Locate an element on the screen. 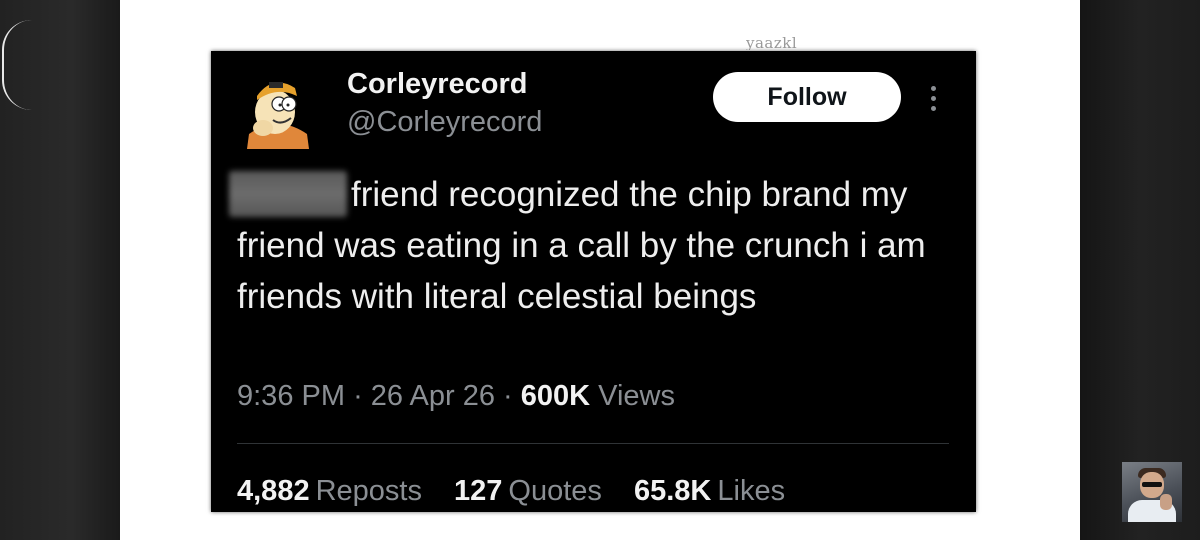 This screenshot has height=540, width=1200. views-label: Views is located at coordinates (636, 396).